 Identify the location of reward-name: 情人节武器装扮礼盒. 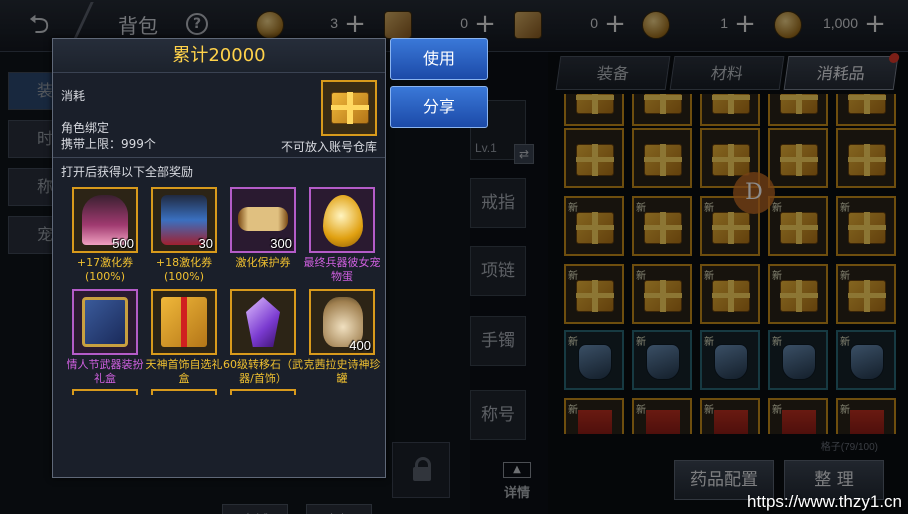
(105, 371).